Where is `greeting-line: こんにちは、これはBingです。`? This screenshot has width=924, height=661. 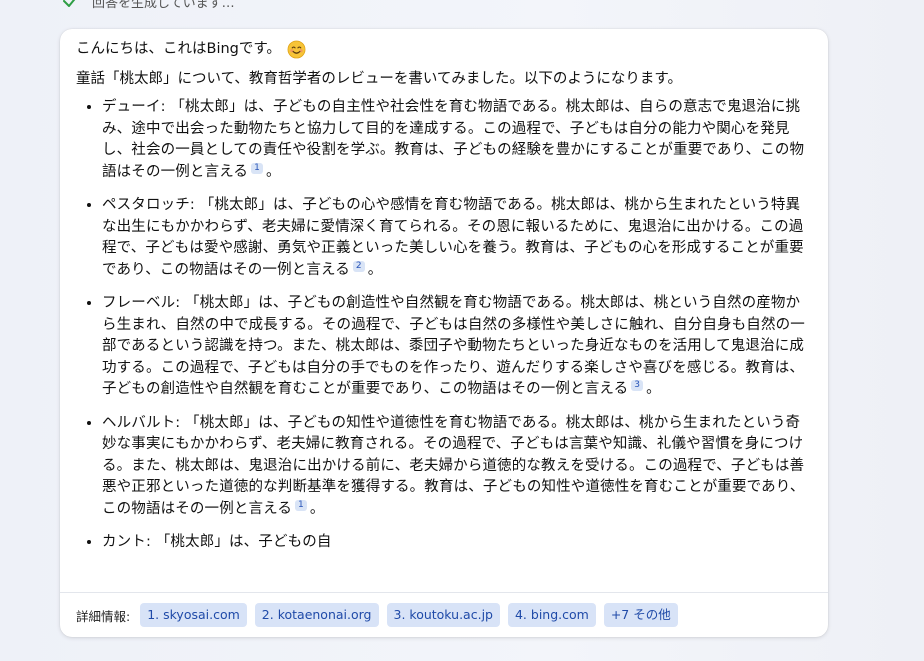 greeting-line: こんにちは、これはBingです。 is located at coordinates (442, 49).